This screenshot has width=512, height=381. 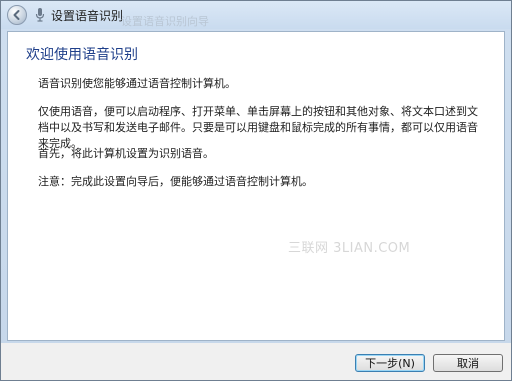 What do you see at coordinates (40, 15) in the screenshot?
I see `microphone-icon` at bounding box center [40, 15].